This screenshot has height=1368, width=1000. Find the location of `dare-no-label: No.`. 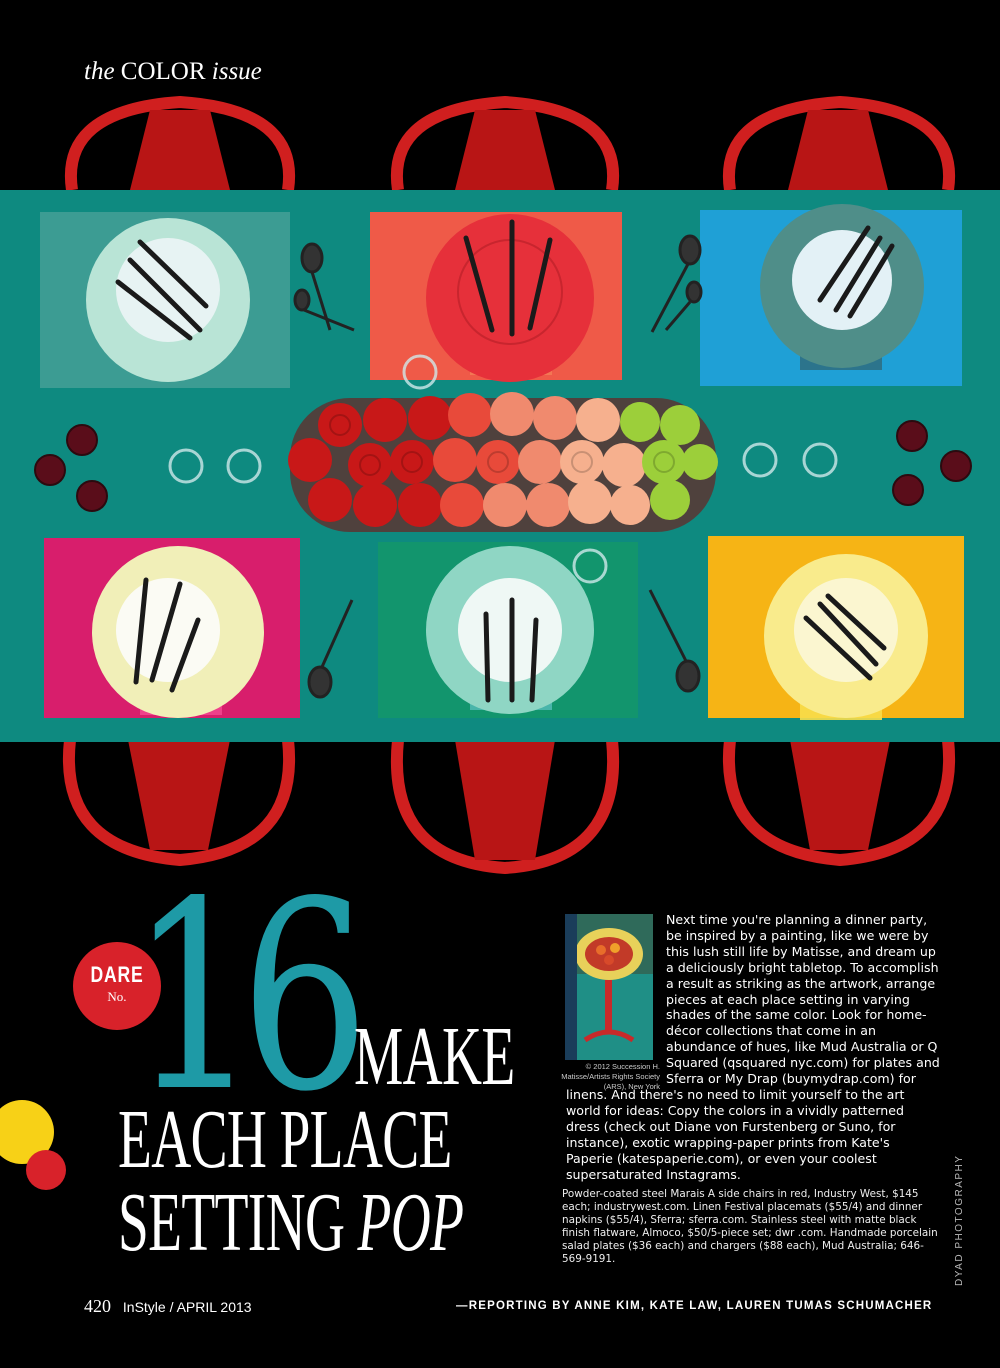

dare-no-label: No. is located at coordinates (117, 996).